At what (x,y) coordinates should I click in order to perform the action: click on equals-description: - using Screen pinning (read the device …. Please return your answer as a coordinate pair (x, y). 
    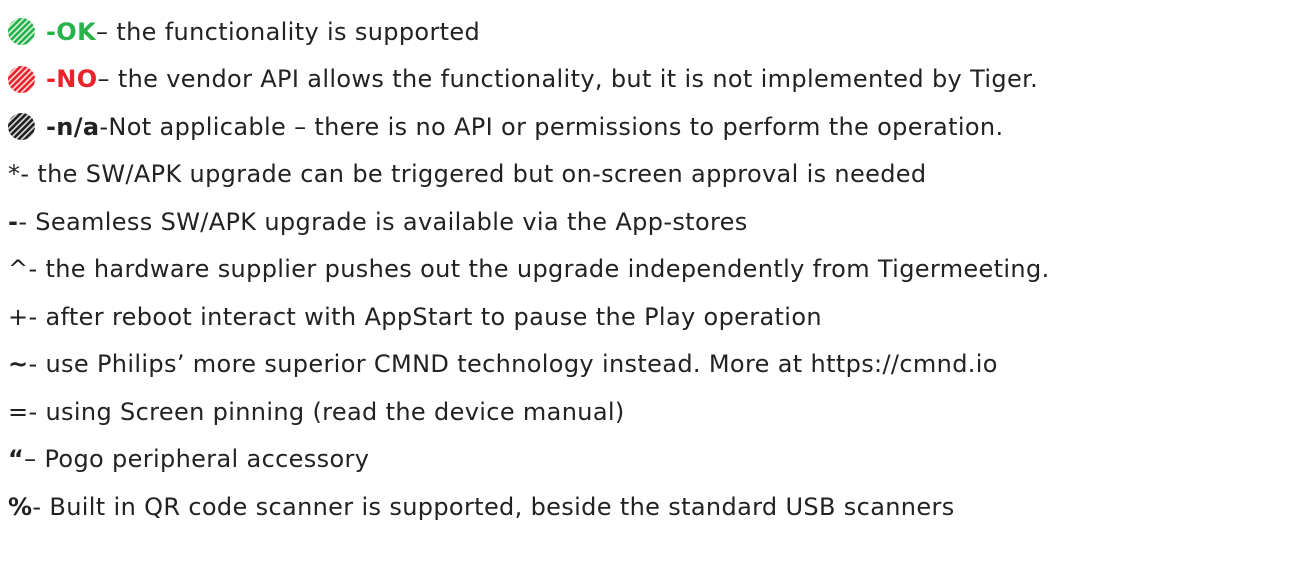
    Looking at the image, I should click on (326, 411).